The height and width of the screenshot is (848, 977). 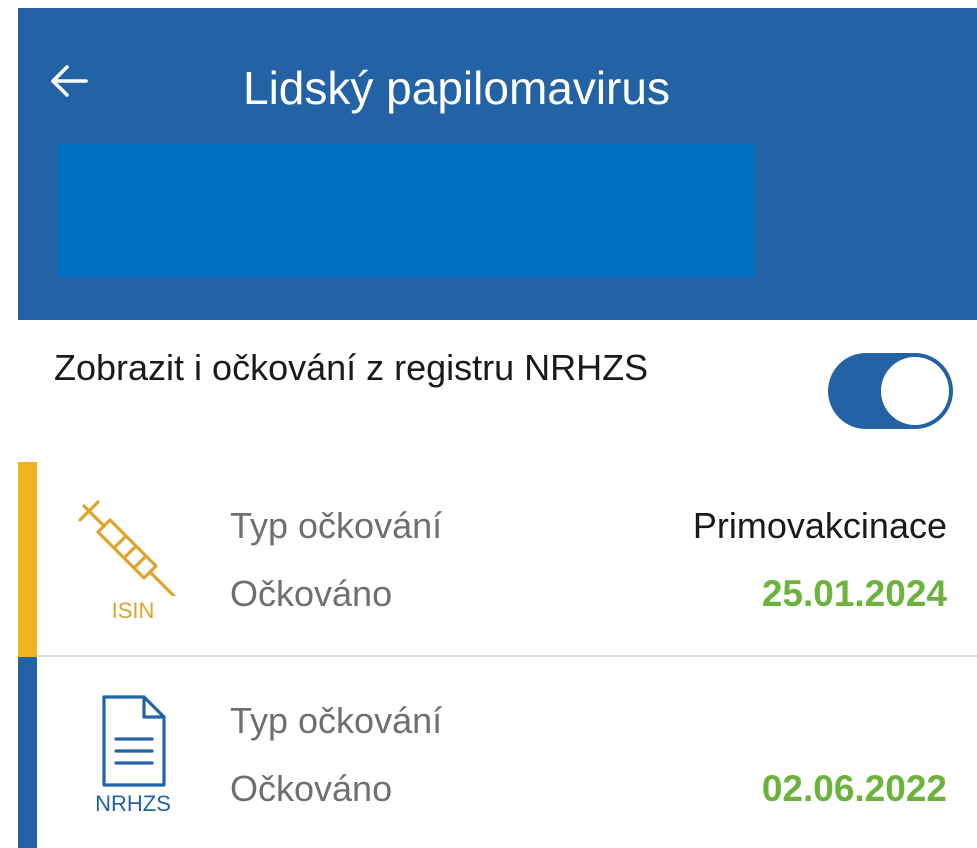 I want to click on source-label: ISIN, so click(x=133, y=610).